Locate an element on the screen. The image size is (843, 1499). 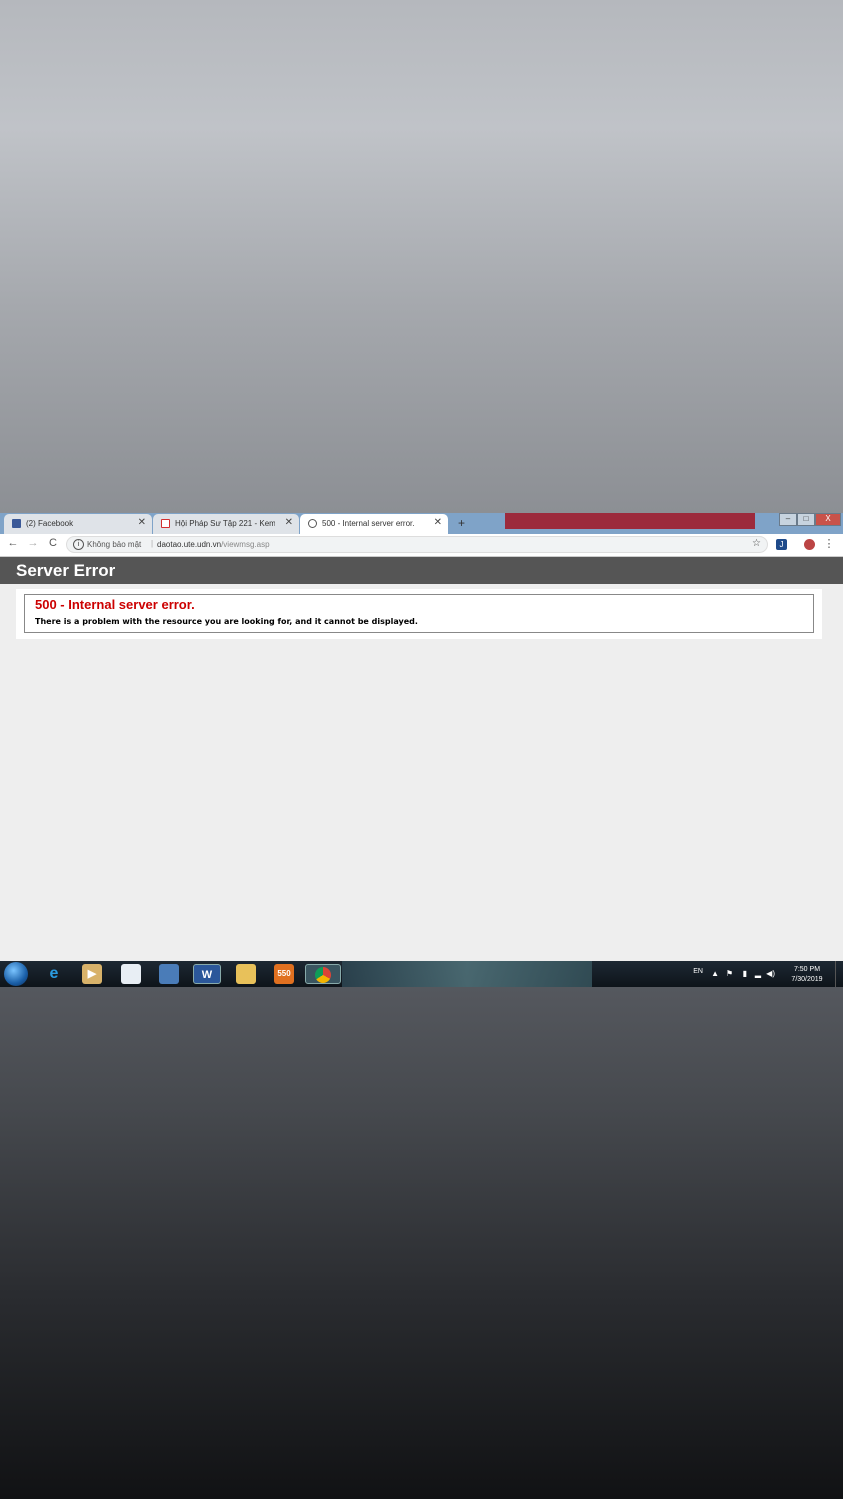
tab-title: 500 - Internal server error. is located at coordinates (368, 523).